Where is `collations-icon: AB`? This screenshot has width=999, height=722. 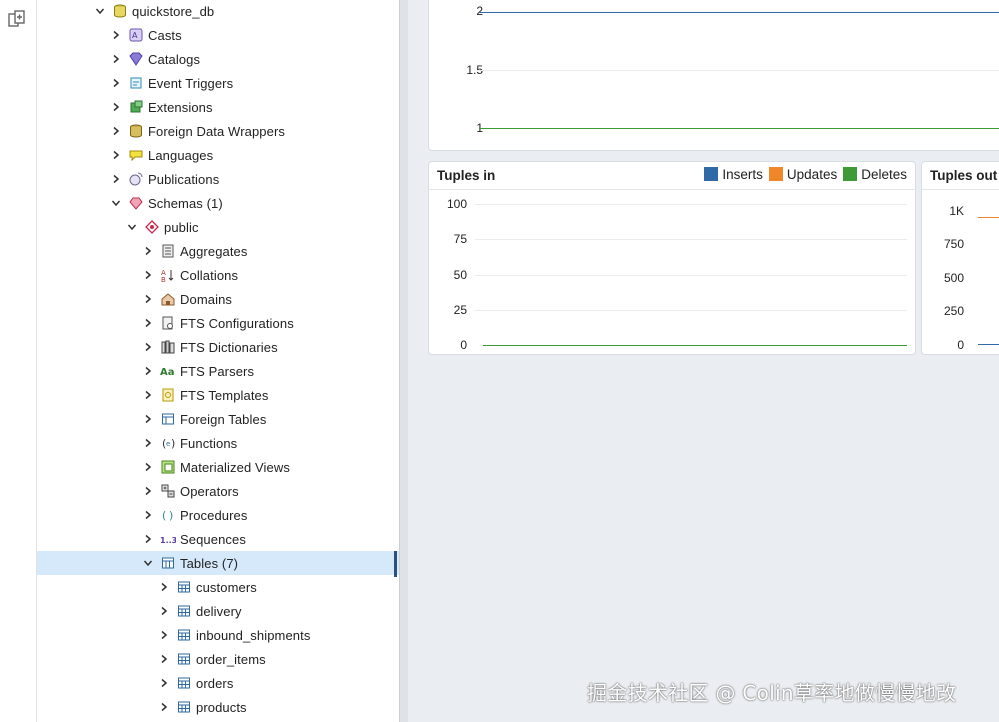
collations-icon: AB is located at coordinates (168, 275).